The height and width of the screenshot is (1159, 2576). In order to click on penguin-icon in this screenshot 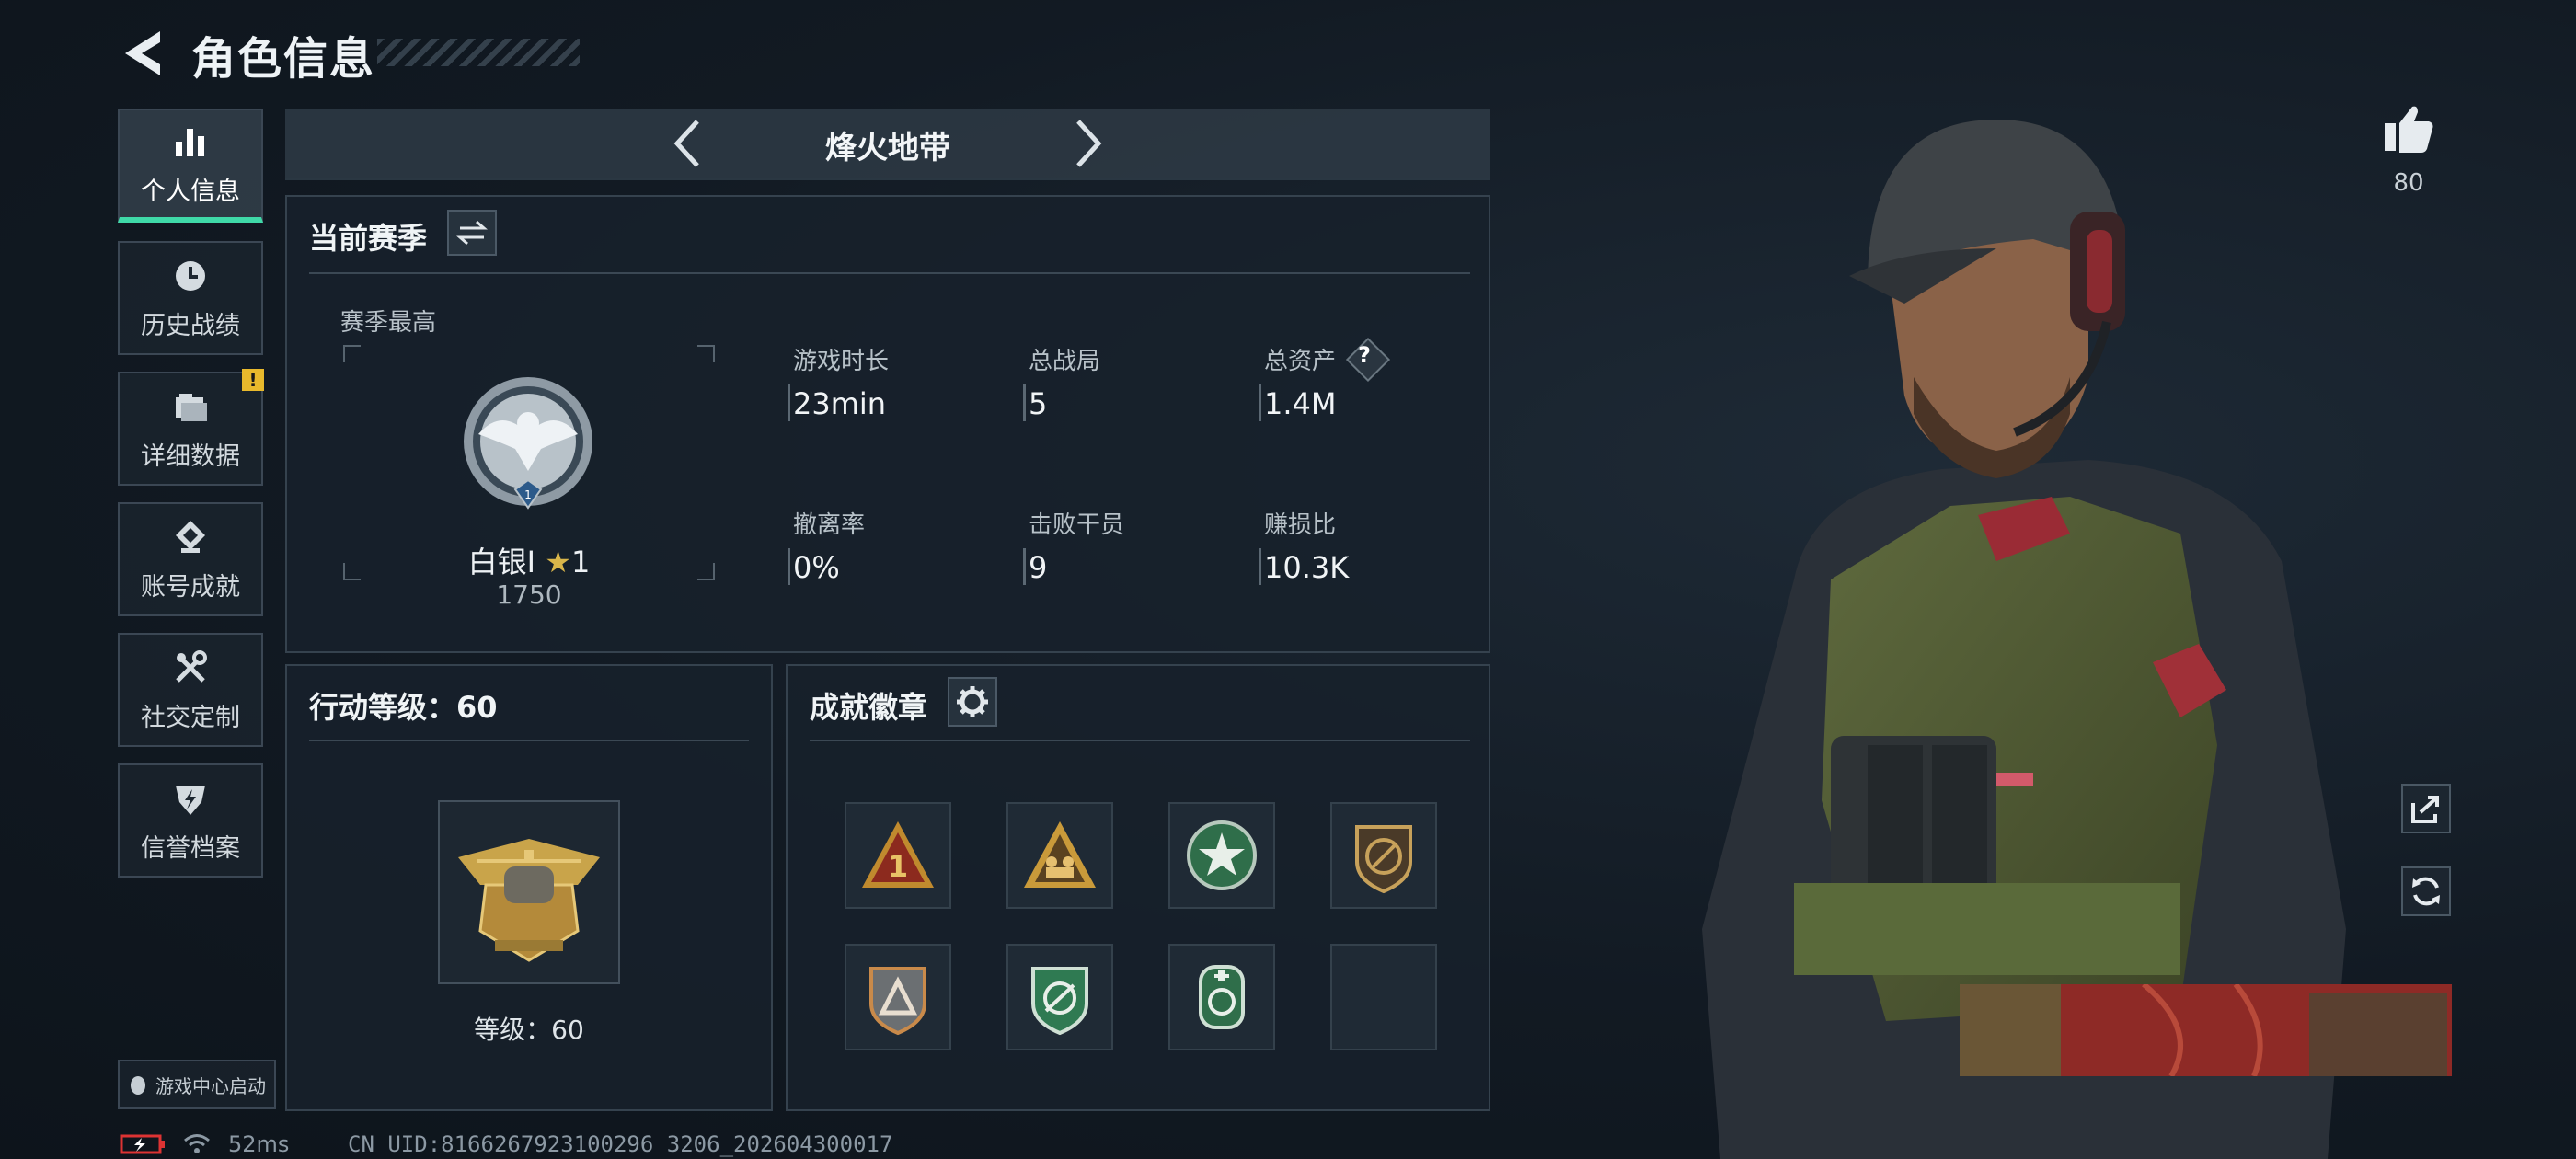, I will do `click(138, 1085)`.